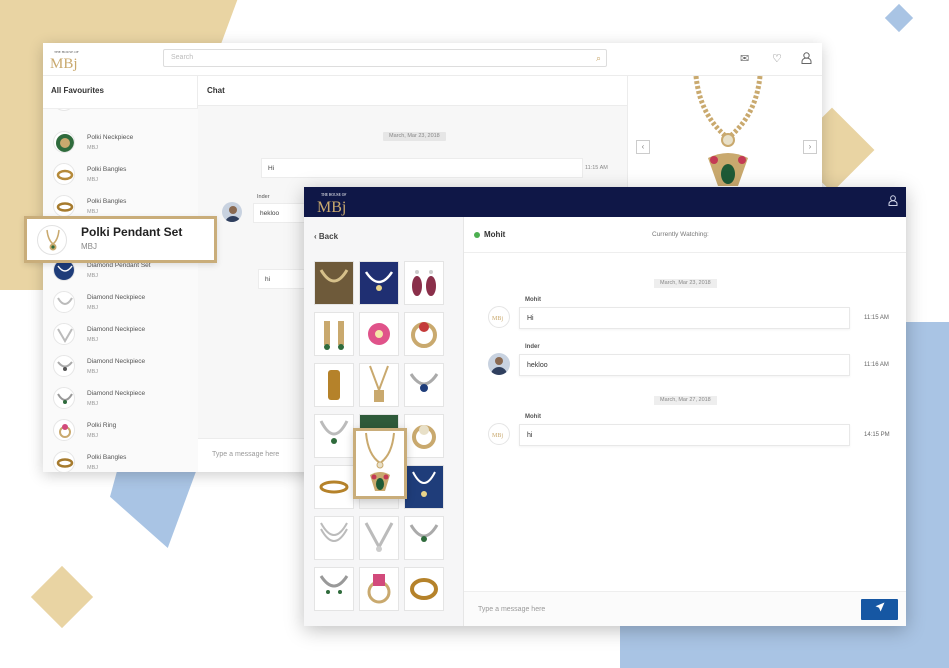  Describe the element at coordinates (102, 425) in the screenshot. I see `item-name: Polki Ring` at that location.